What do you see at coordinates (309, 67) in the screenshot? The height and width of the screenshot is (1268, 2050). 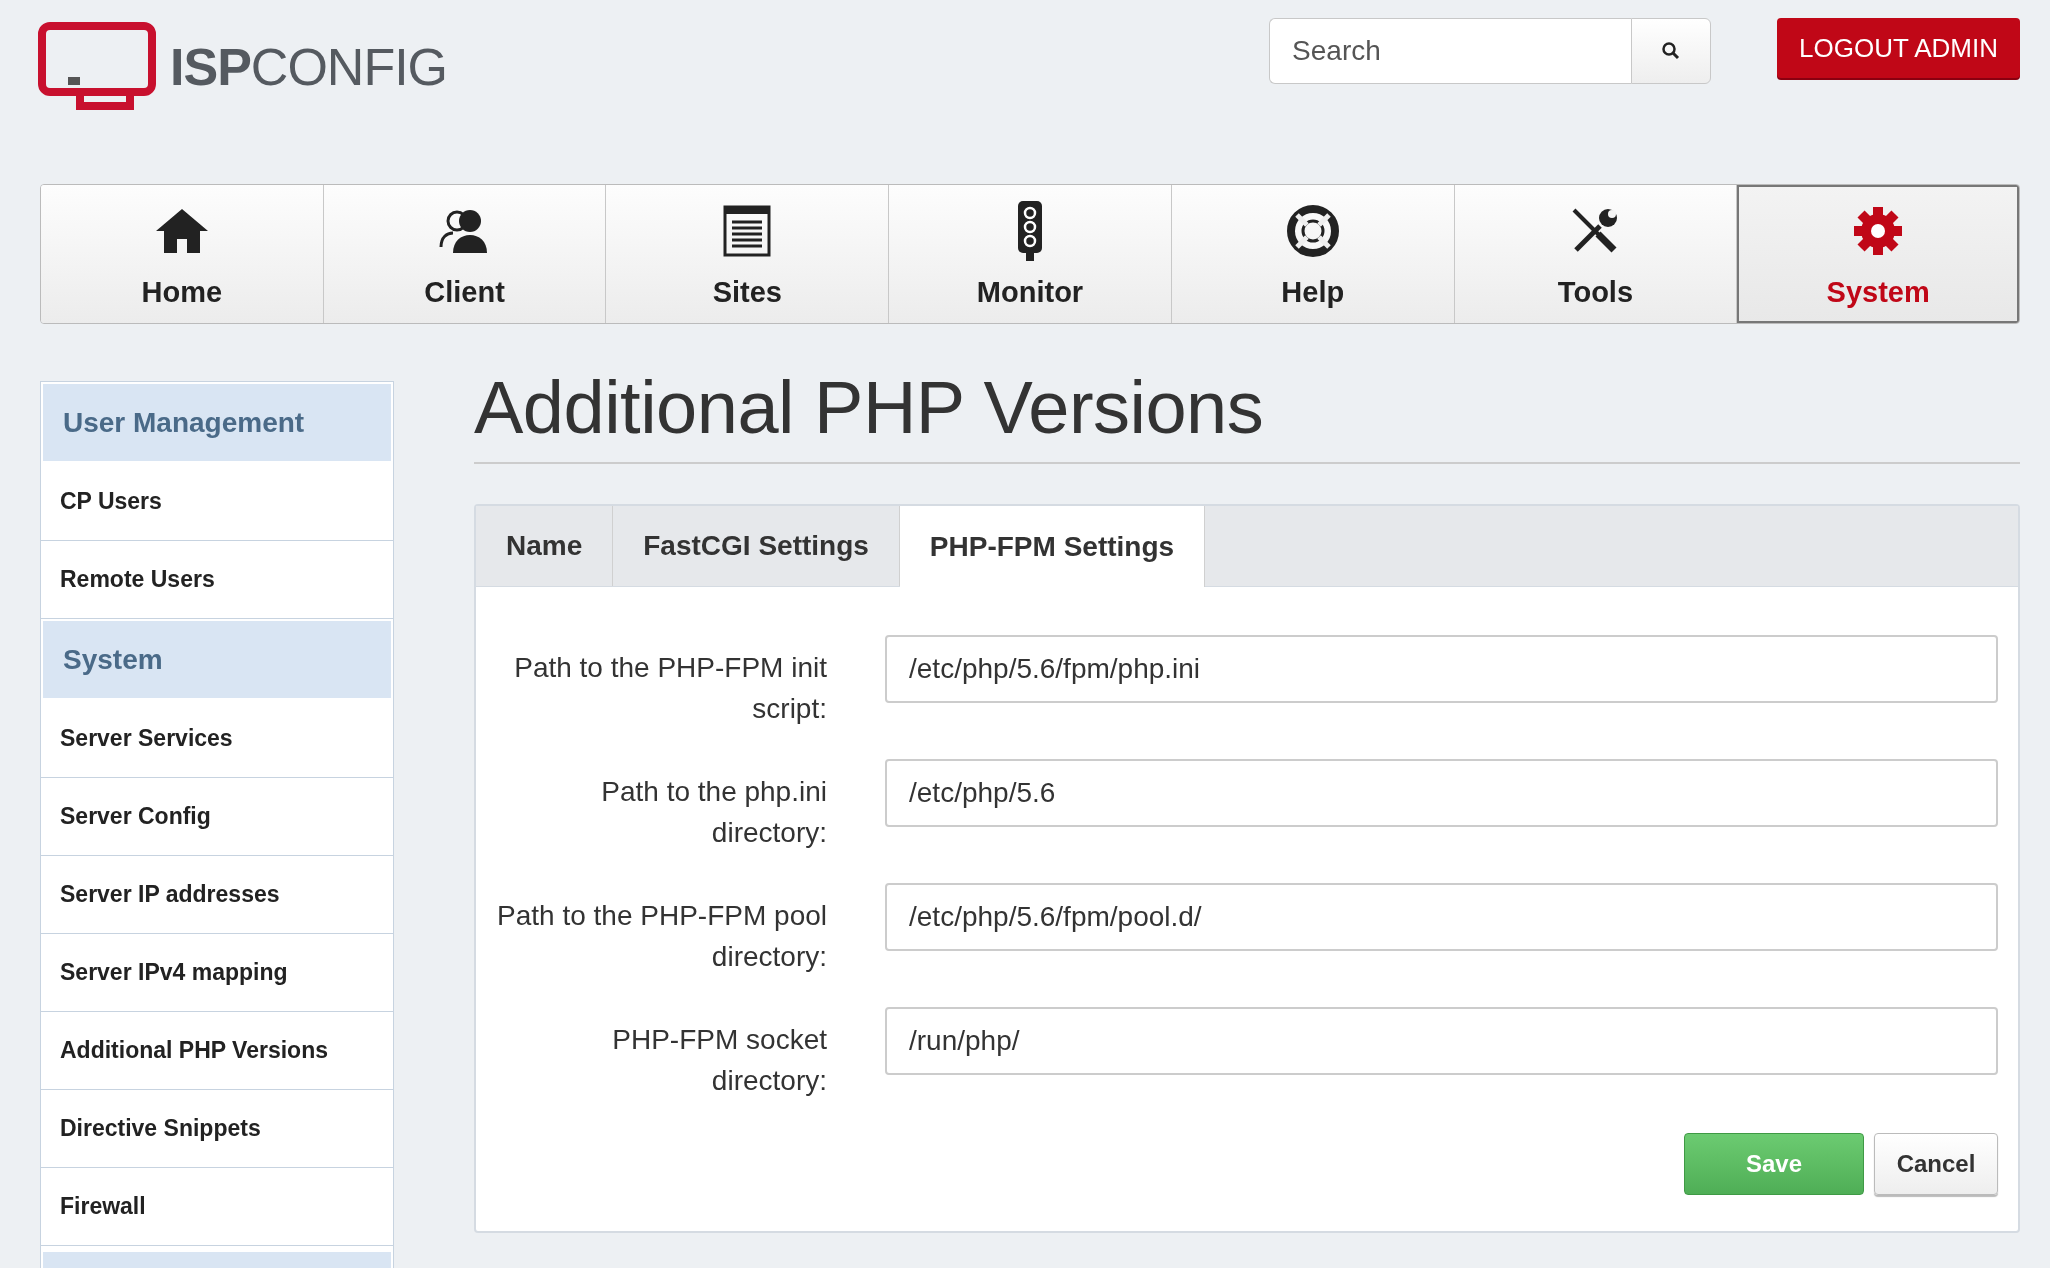 I see `logo-text: ISPCONFIG` at bounding box center [309, 67].